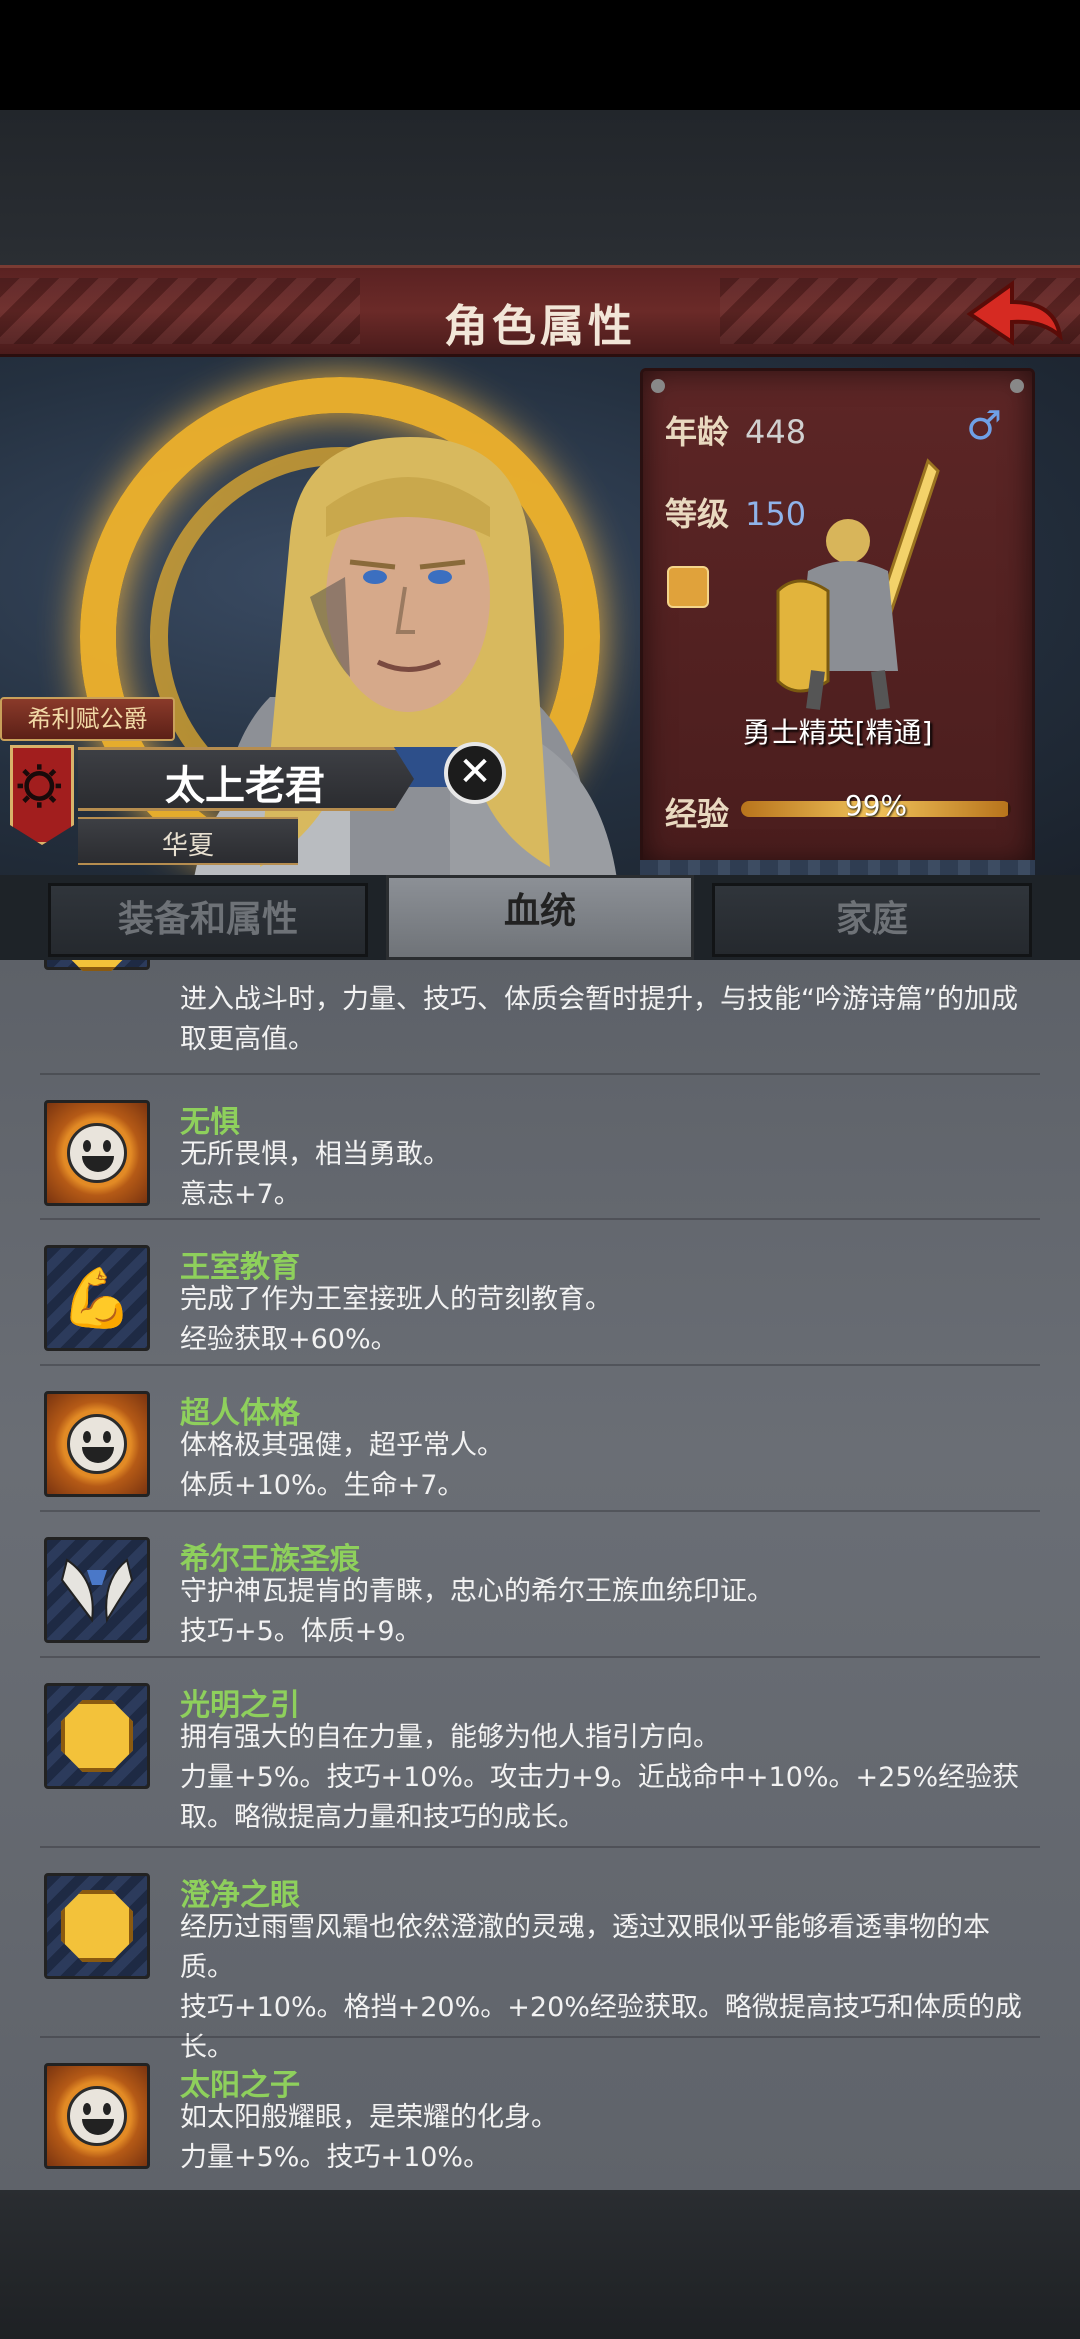 The height and width of the screenshot is (2339, 1080). What do you see at coordinates (369, 2117) in the screenshot?
I see `trait-desc-text: 如太阳般耀眼，是荣耀的化身。` at bounding box center [369, 2117].